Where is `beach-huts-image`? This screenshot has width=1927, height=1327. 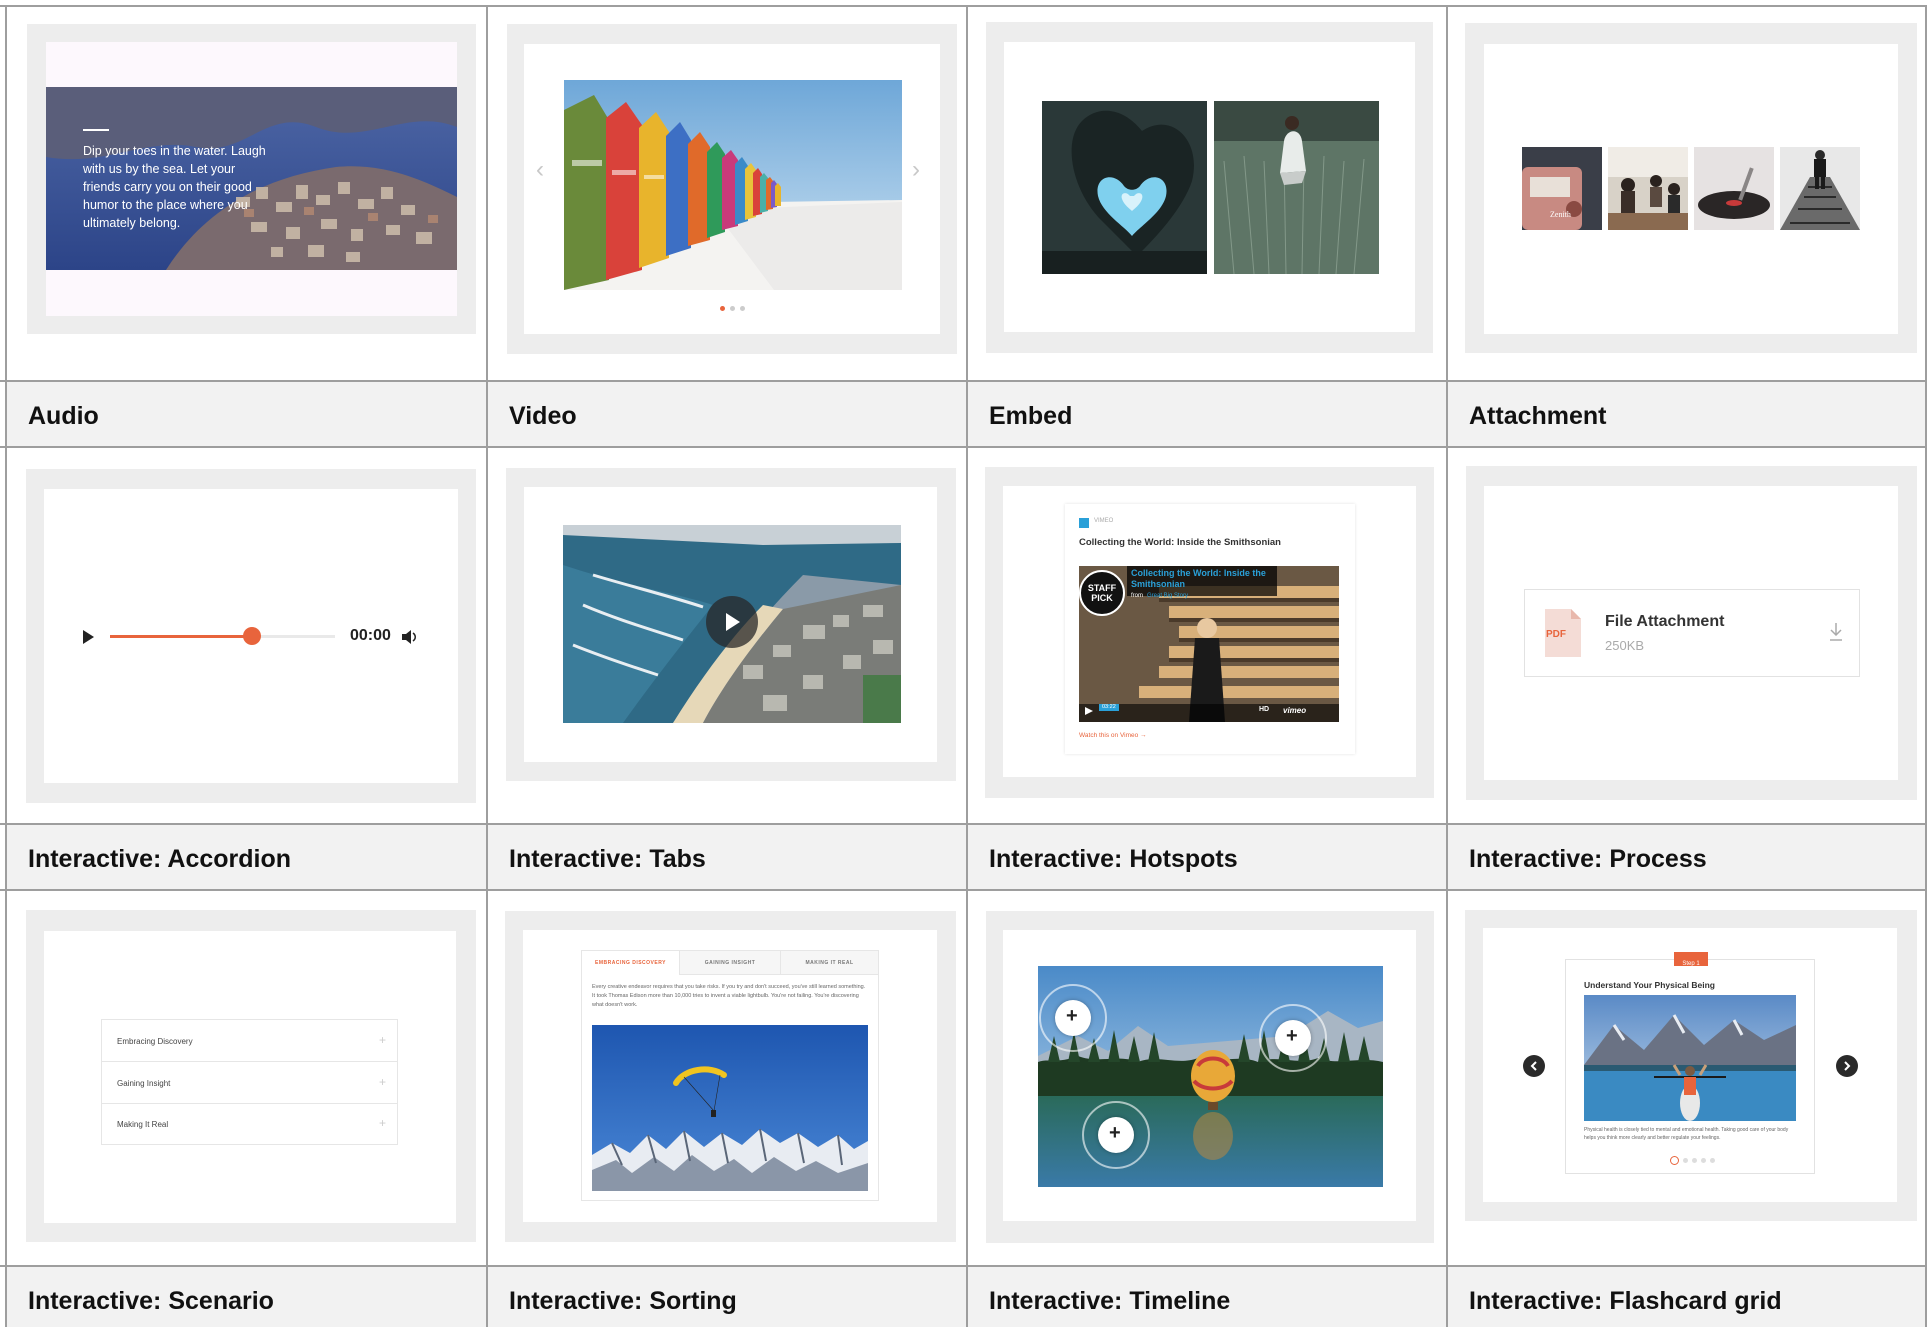 beach-huts-image is located at coordinates (733, 185).